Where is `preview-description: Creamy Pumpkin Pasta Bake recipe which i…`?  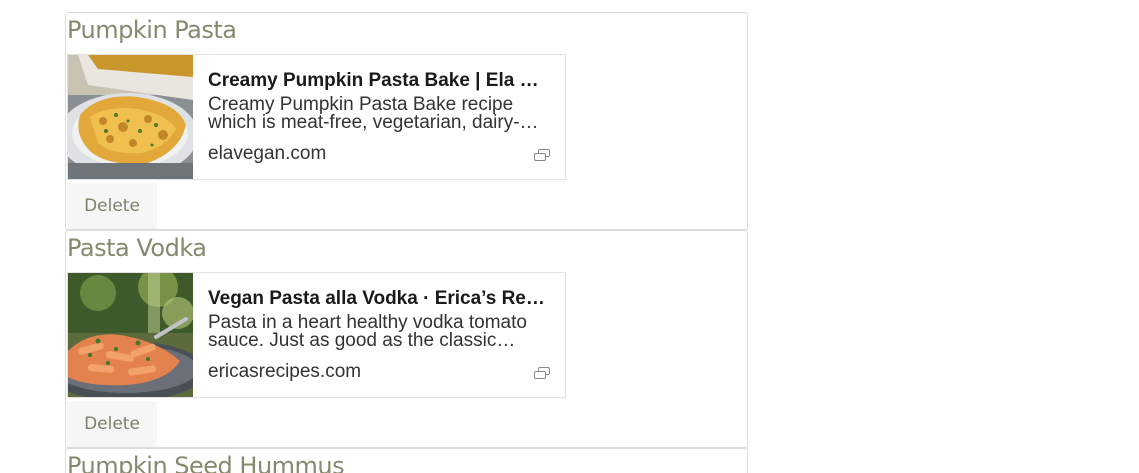 preview-description: Creamy Pumpkin Pasta Bake recipe which i… is located at coordinates (364, 114).